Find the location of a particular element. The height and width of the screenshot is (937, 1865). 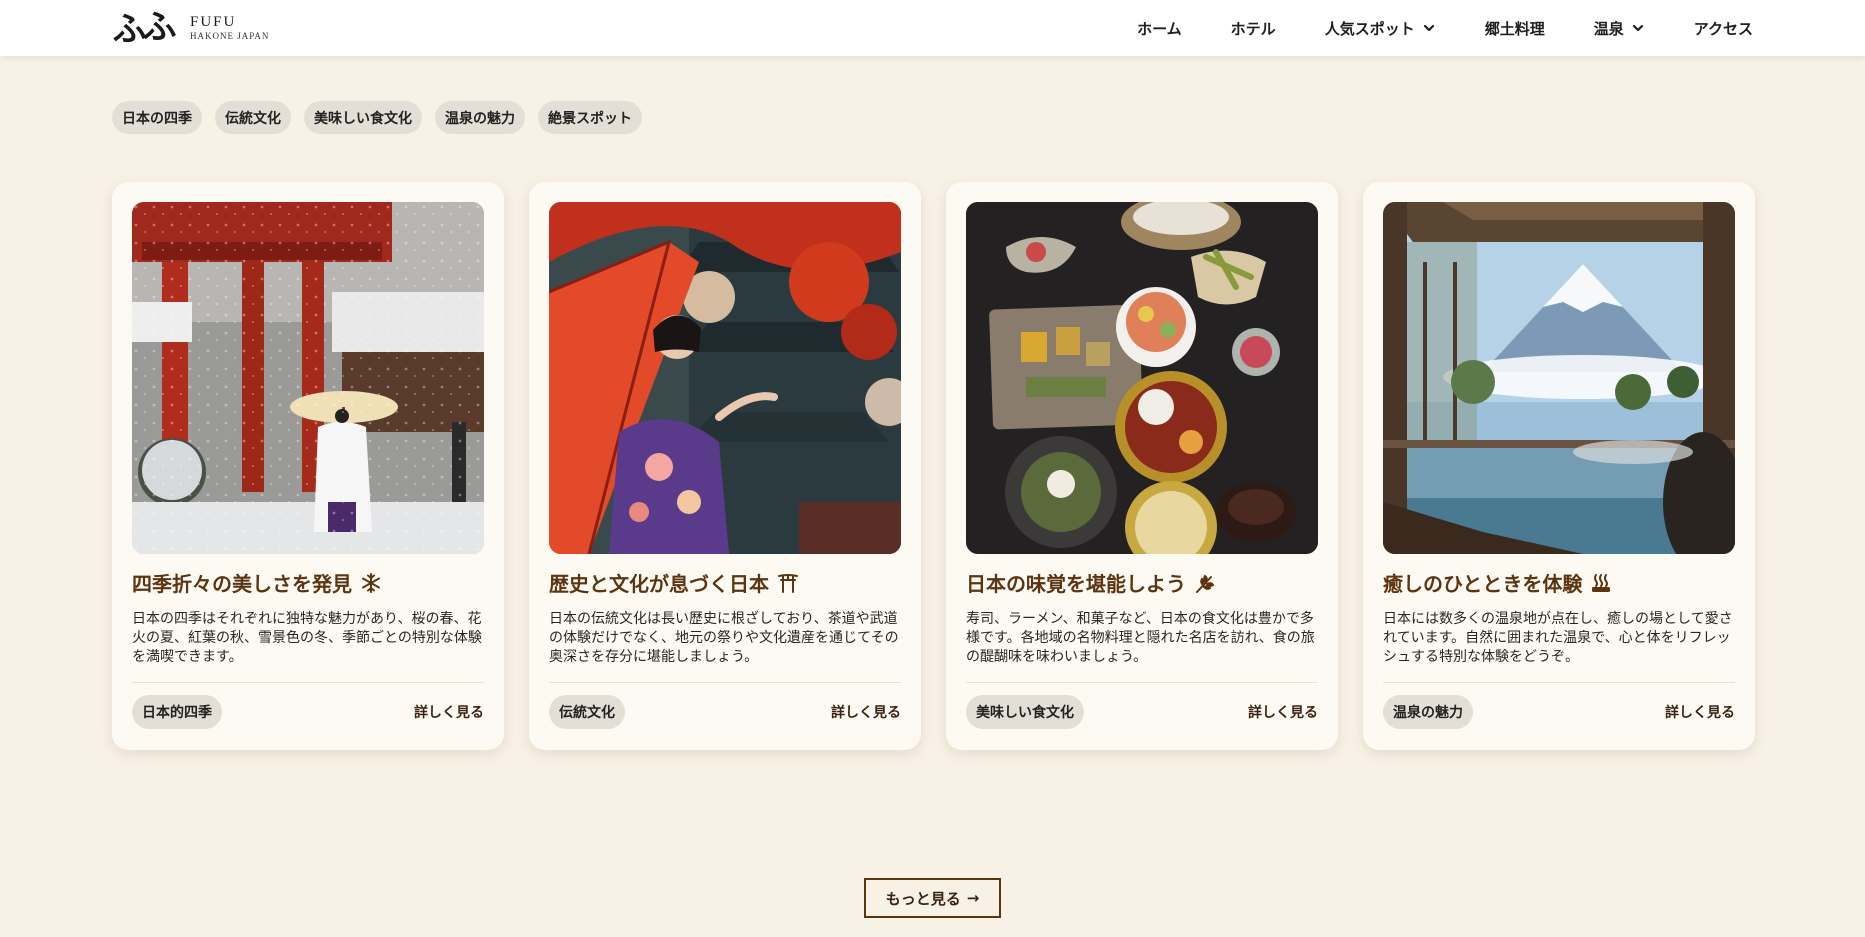

brand-subtitle: HAKONE JAPAN is located at coordinates (230, 36).